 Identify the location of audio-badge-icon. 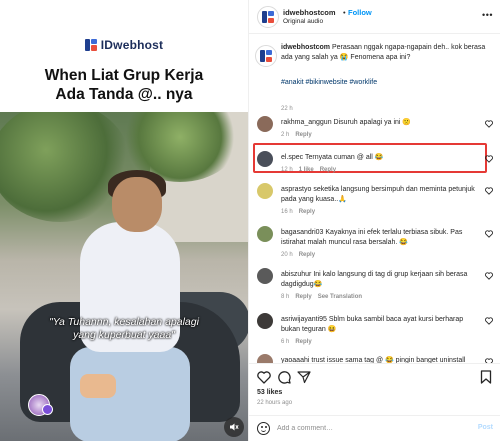
(47, 409).